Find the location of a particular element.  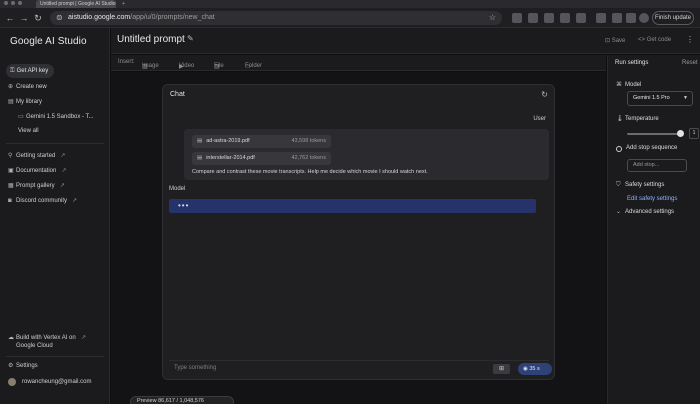

get-code-button: <> Get code is located at coordinates (654, 40).